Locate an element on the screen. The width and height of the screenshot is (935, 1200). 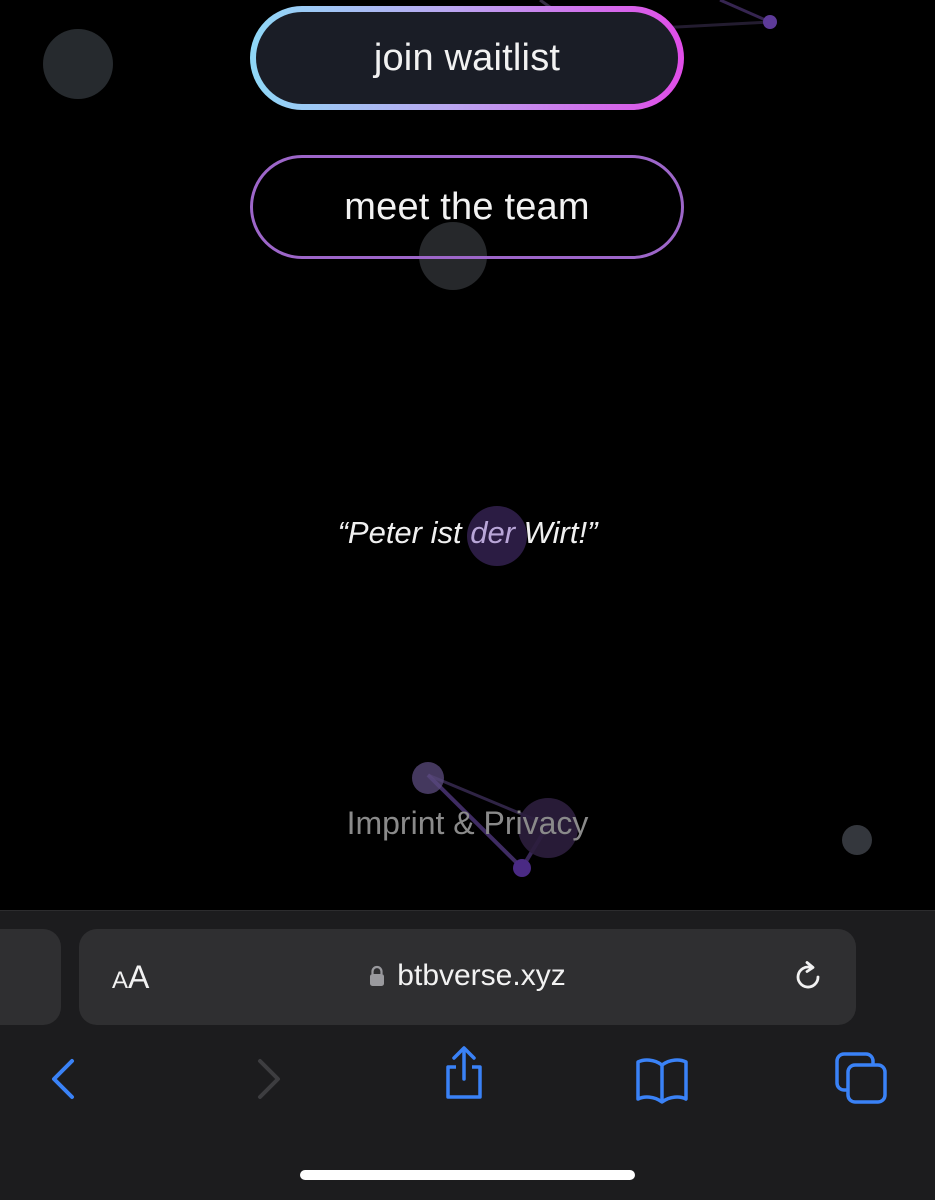
quote-open: “Peter ist is located at coordinates (404, 532).